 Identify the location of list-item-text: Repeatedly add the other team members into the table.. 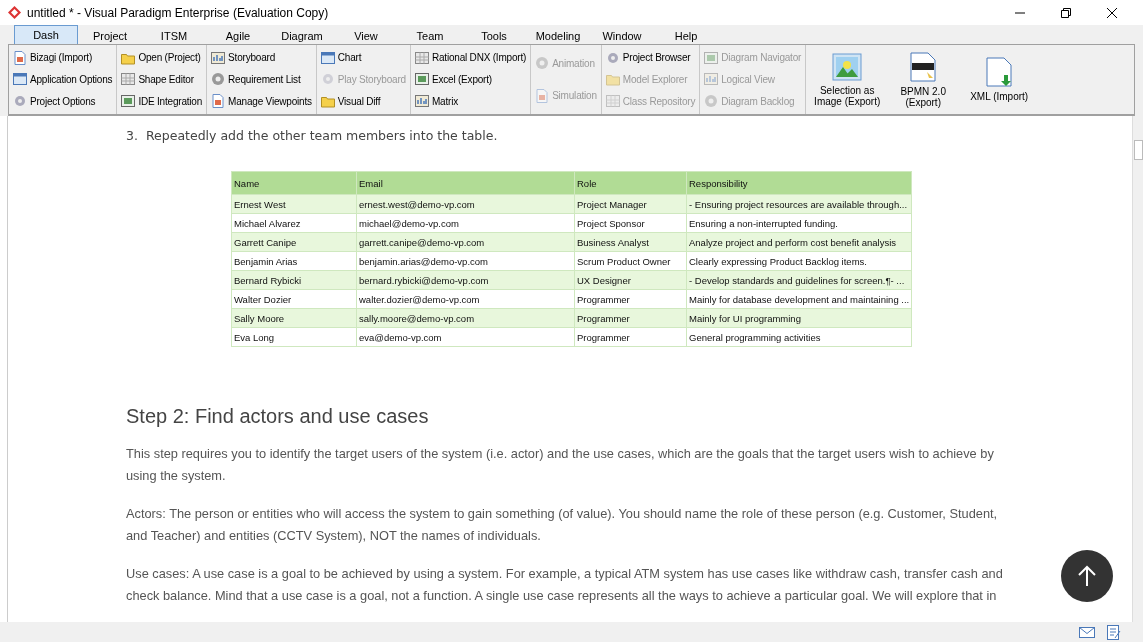
(321, 135).